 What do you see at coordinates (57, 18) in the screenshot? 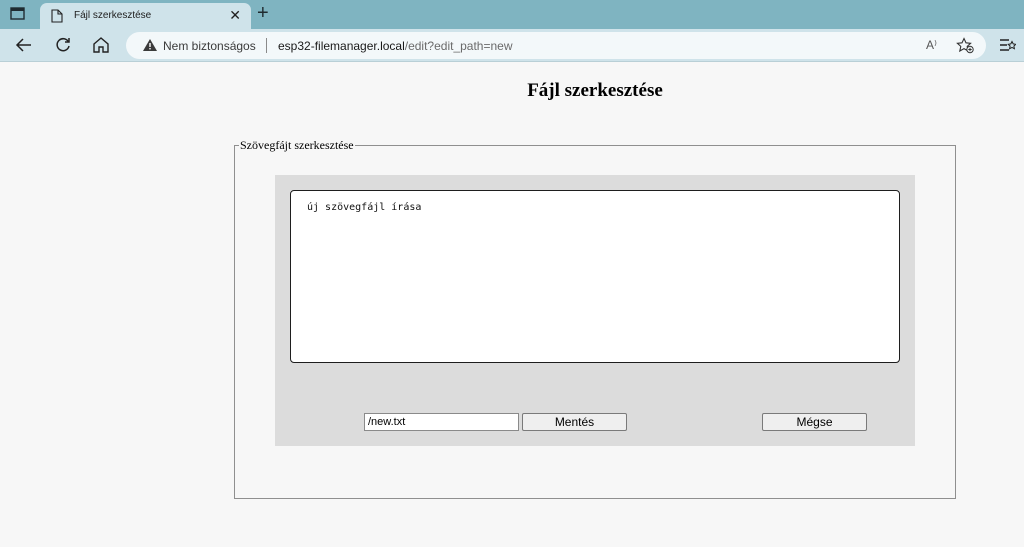
I see `document-icon` at bounding box center [57, 18].